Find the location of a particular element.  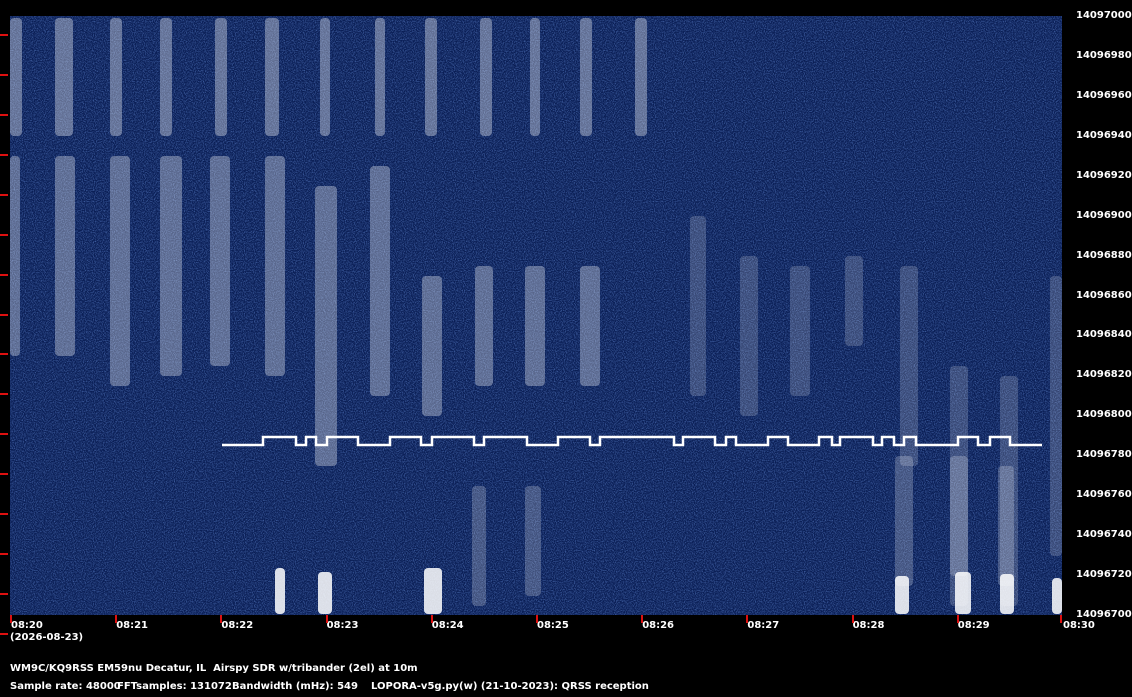

bandwidth-label: Bandwidth (mHz): 549 is located at coordinates (295, 686).